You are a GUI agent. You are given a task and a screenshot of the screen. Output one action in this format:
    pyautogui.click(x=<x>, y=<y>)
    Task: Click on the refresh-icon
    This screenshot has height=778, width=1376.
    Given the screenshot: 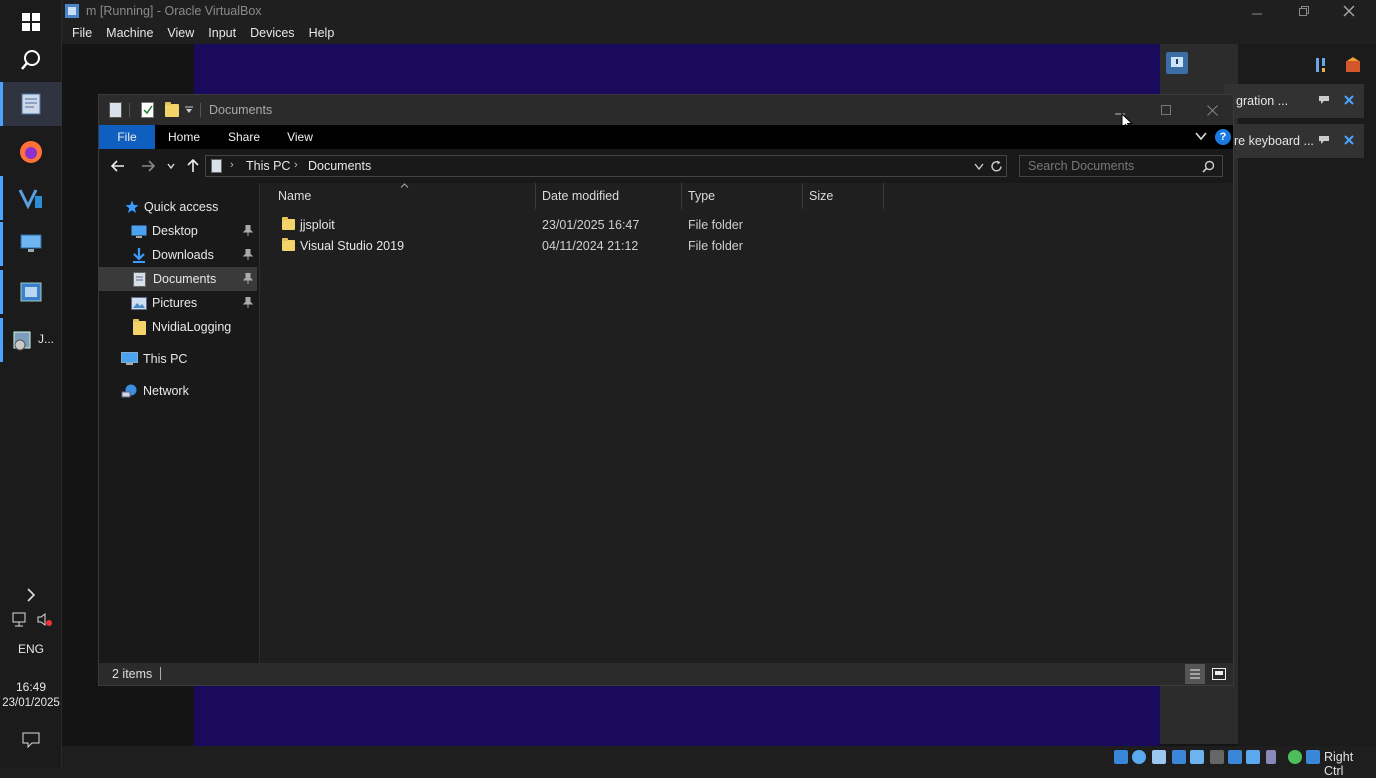 What is the action you would take?
    pyautogui.click(x=996, y=166)
    